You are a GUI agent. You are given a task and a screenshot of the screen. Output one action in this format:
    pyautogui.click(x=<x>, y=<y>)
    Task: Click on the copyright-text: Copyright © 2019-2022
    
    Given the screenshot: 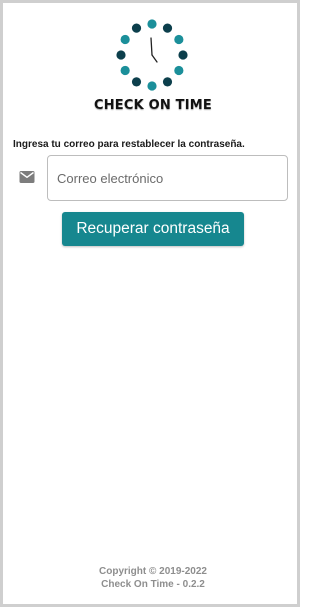 What is the action you would take?
    pyautogui.click(x=153, y=571)
    